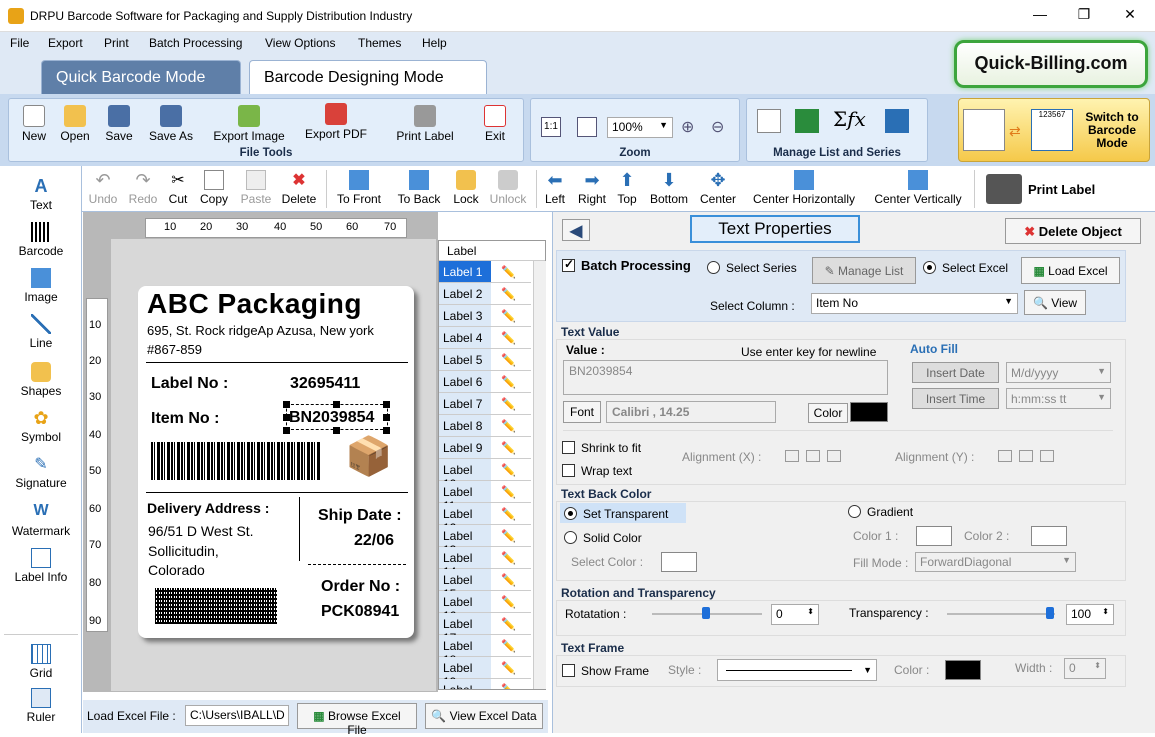  Describe the element at coordinates (41, 426) in the screenshot. I see `symbol-tool: ✿ Symbol` at that location.